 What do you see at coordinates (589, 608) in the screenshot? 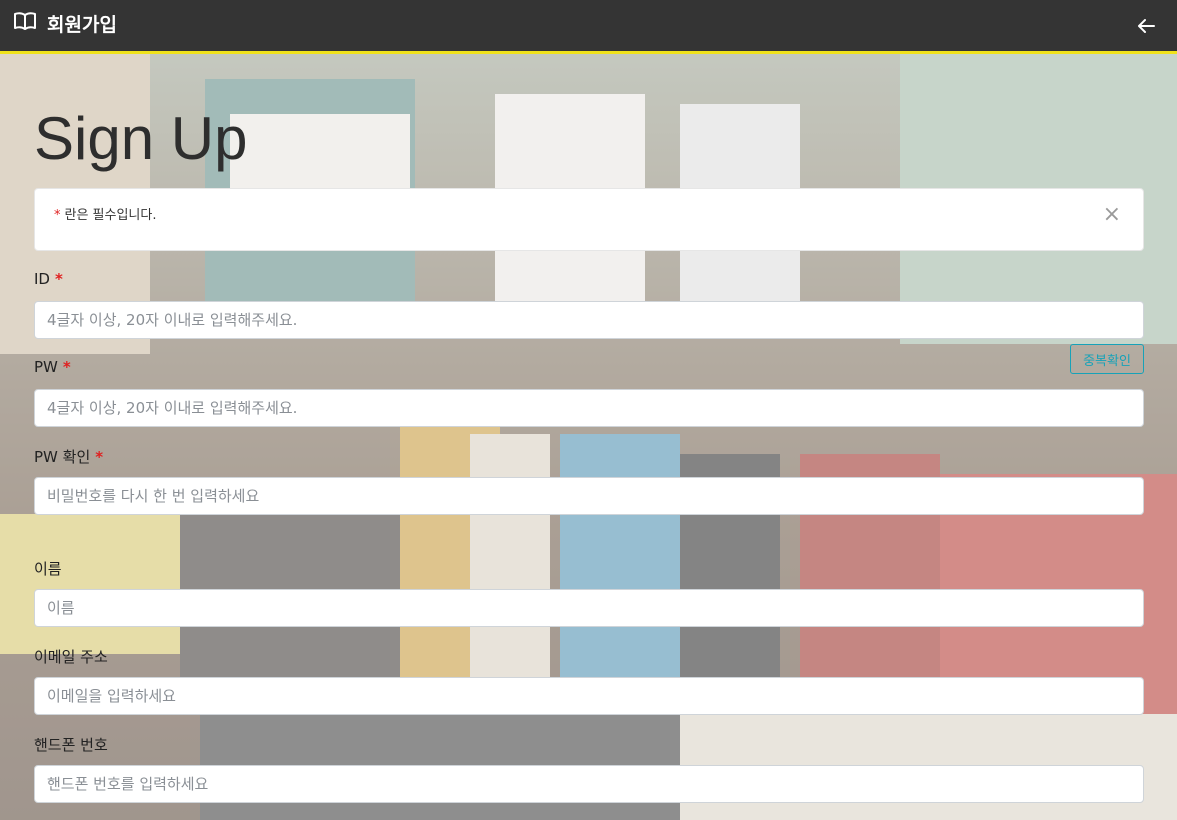
I see `name-input` at bounding box center [589, 608].